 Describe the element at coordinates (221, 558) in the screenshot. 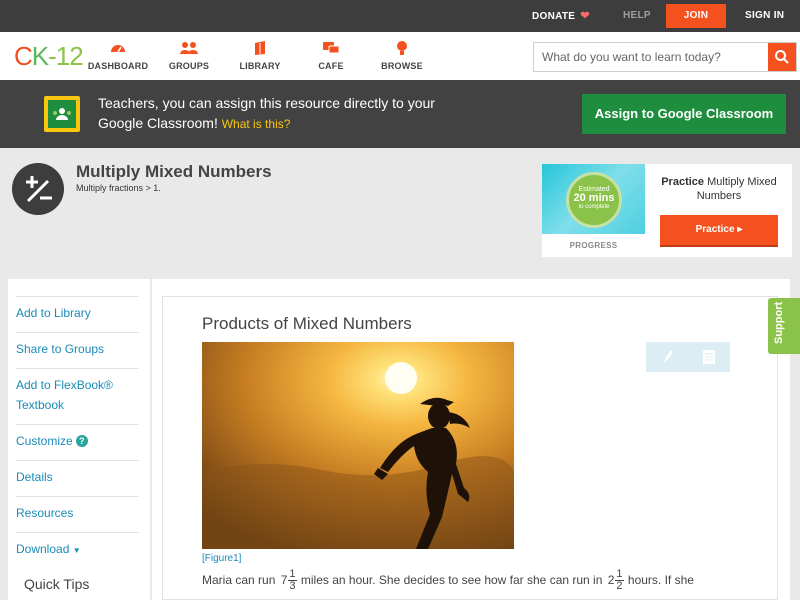

I see `figure-caption: [Figure1]` at that location.